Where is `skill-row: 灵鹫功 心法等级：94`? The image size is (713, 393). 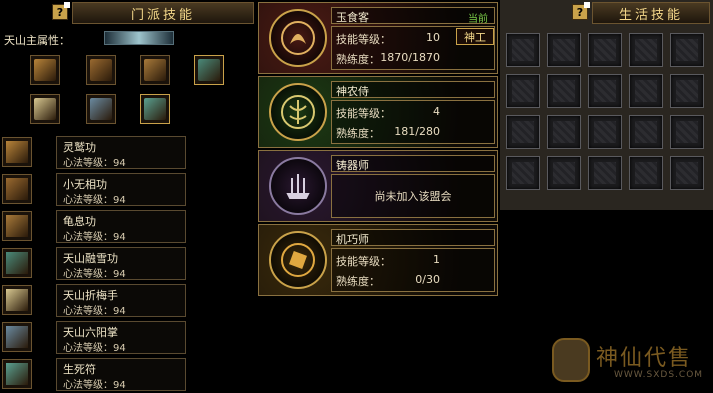 skill-row: 灵鹫功 心法等级：94 is located at coordinates (94, 152).